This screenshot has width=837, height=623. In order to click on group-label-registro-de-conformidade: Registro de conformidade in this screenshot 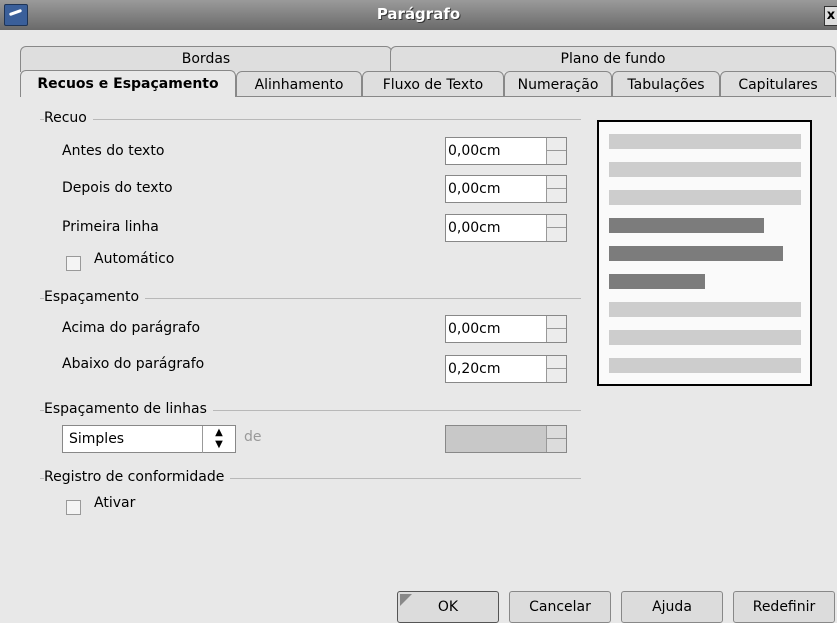, I will do `click(137, 477)`.